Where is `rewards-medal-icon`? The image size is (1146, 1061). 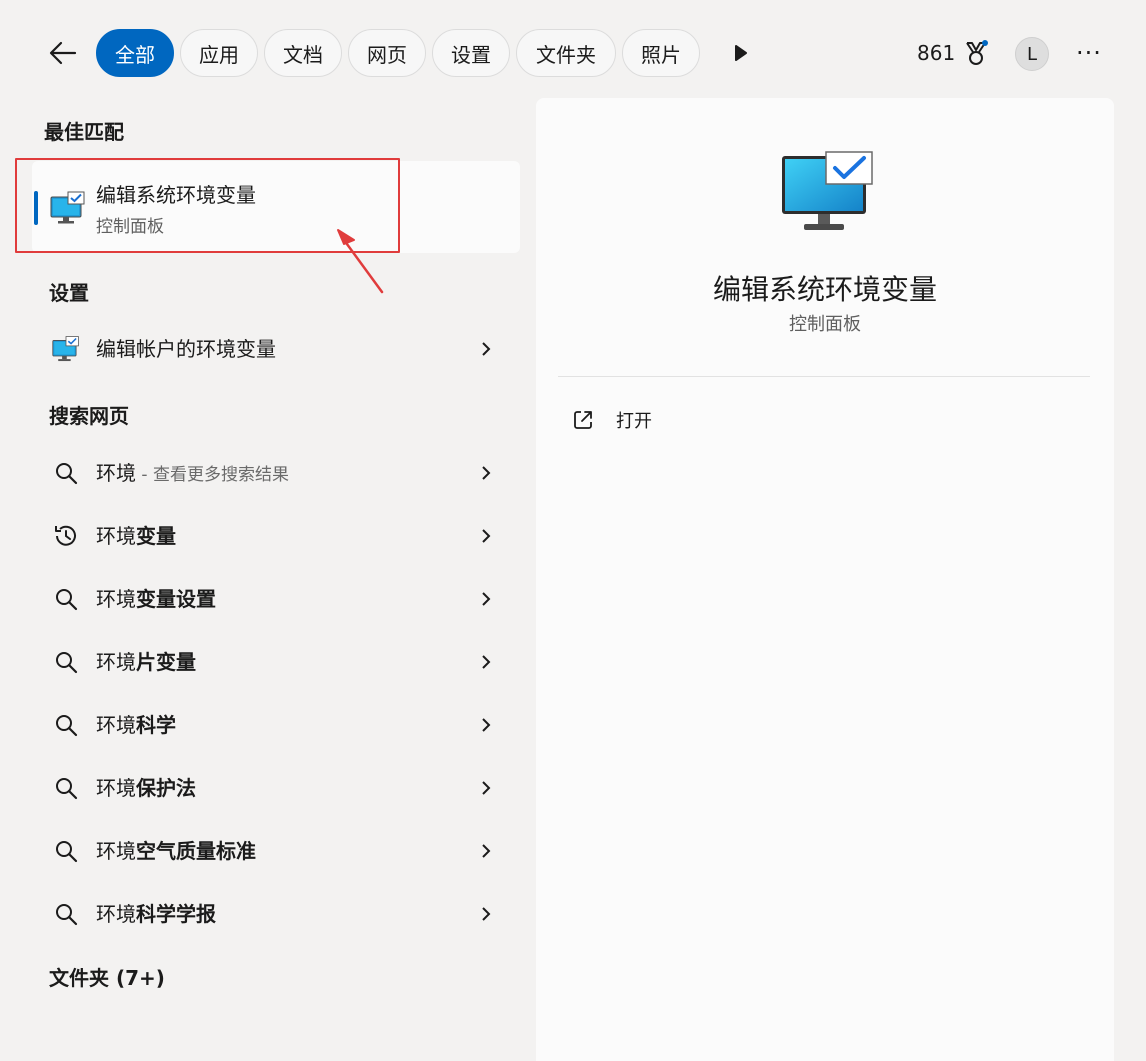 rewards-medal-icon is located at coordinates (977, 52).